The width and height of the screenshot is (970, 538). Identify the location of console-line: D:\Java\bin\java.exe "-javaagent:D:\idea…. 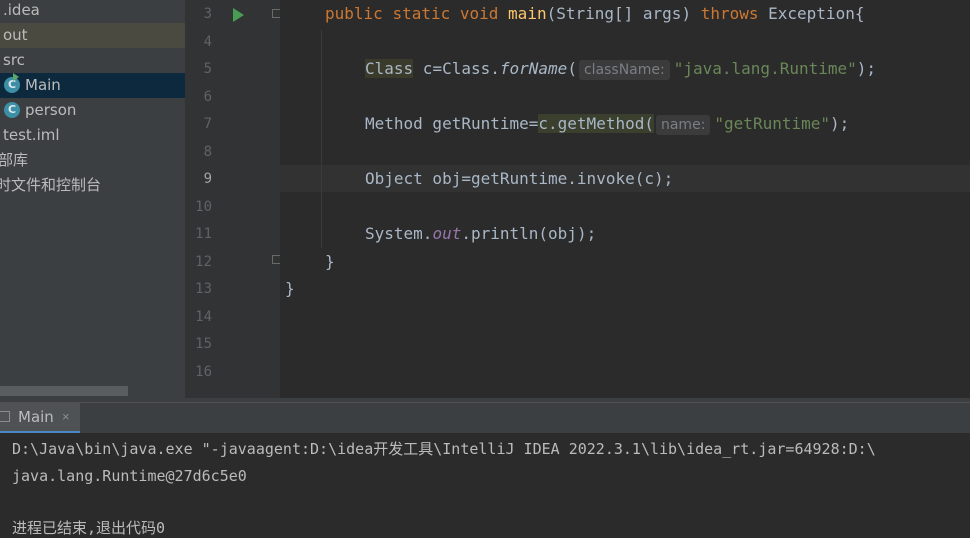
(444, 449).